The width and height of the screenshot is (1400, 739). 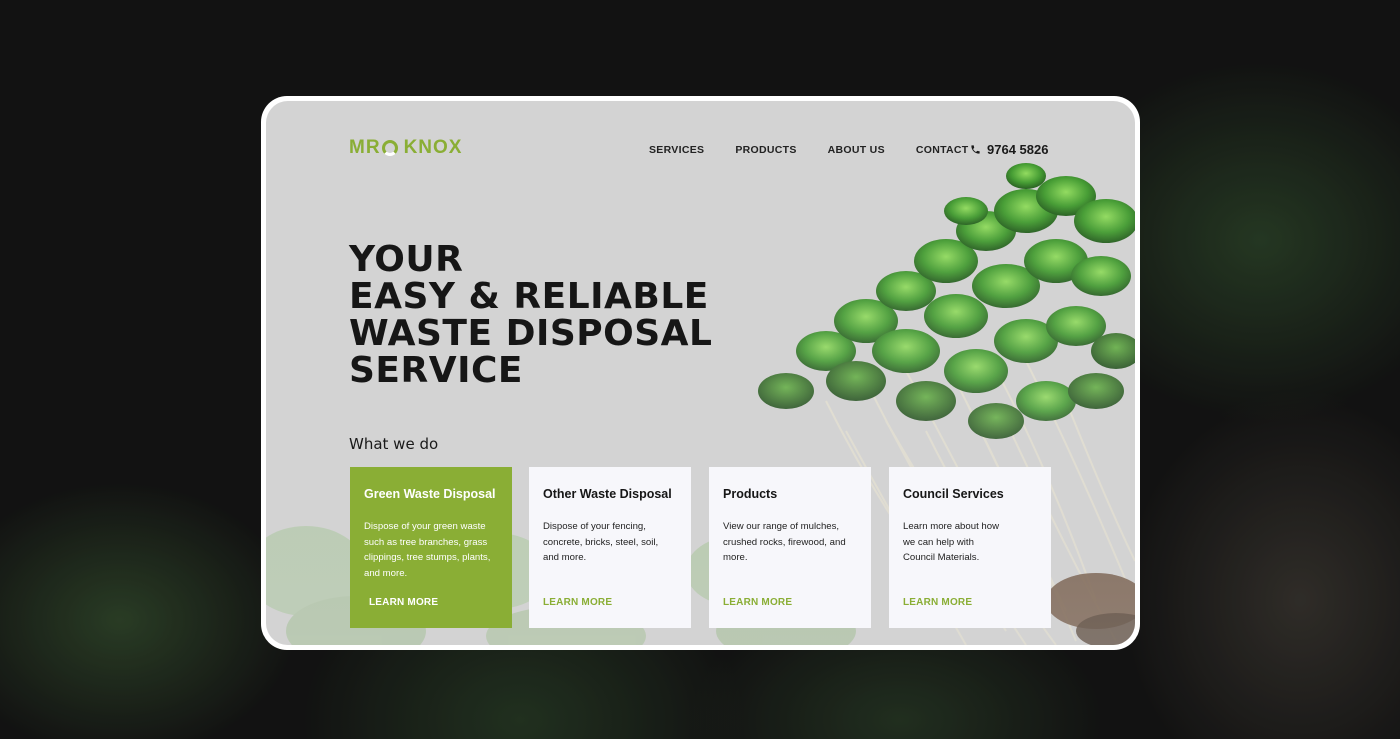 I want to click on hero-line-4: SERVICE, so click(x=436, y=370).